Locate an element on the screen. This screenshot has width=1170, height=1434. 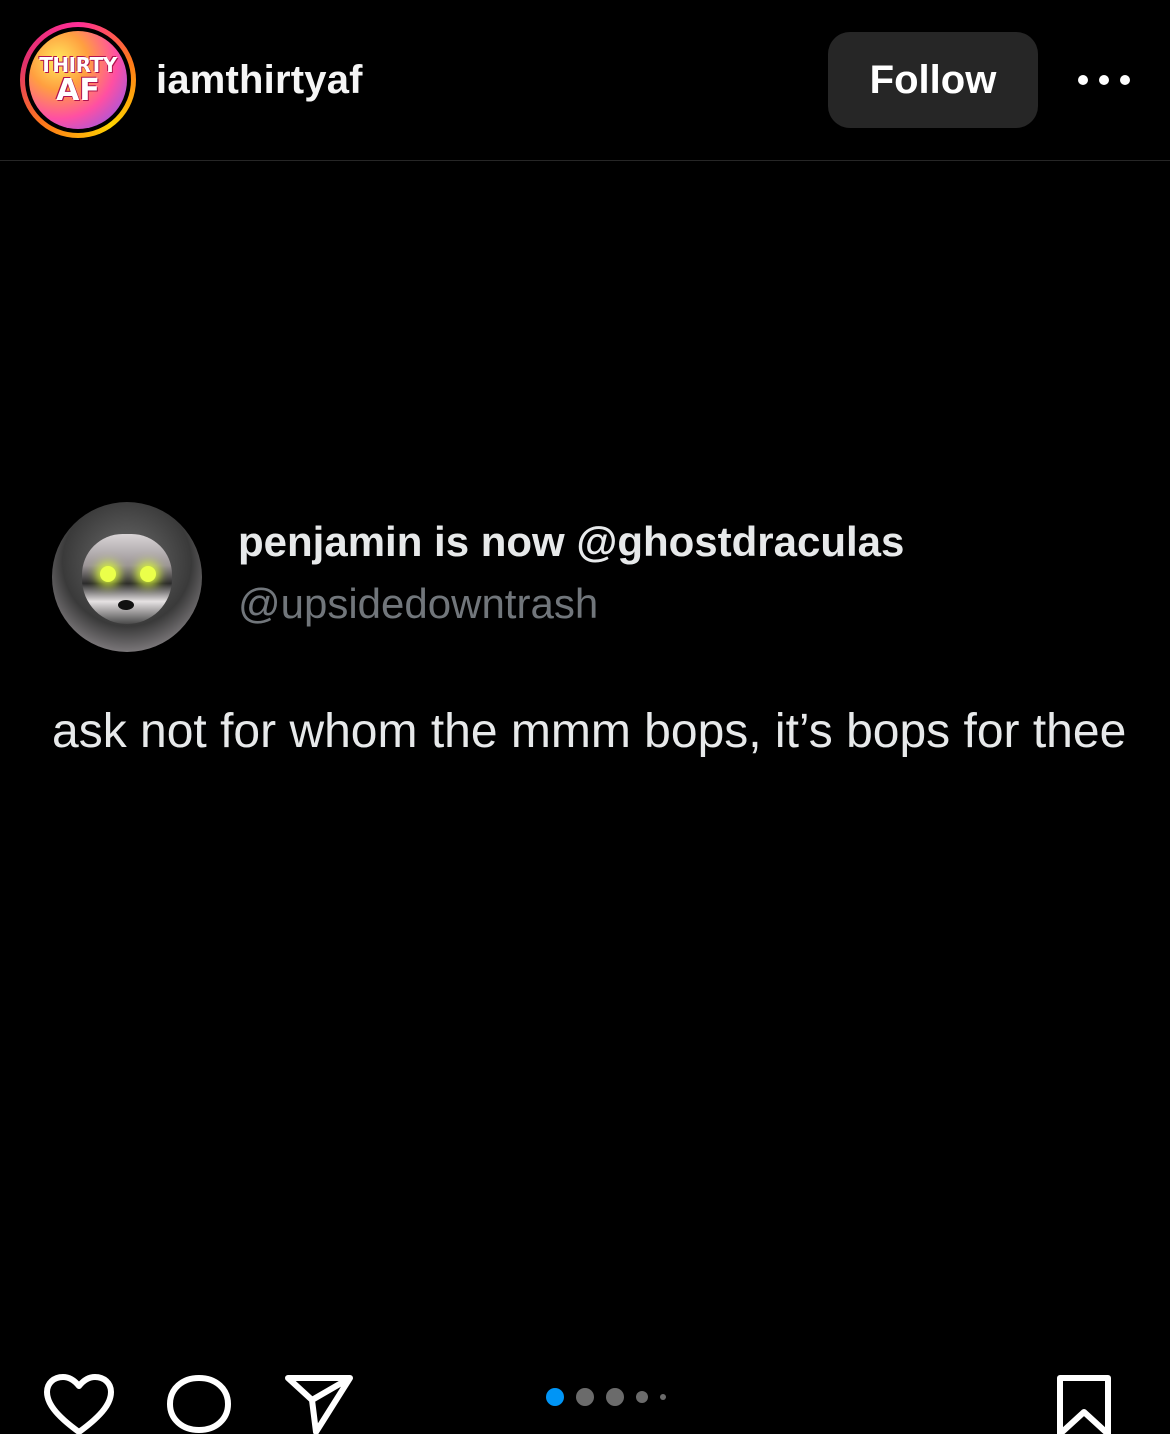
tweet-handle: @upsidedowntrash is located at coordinates (418, 603).